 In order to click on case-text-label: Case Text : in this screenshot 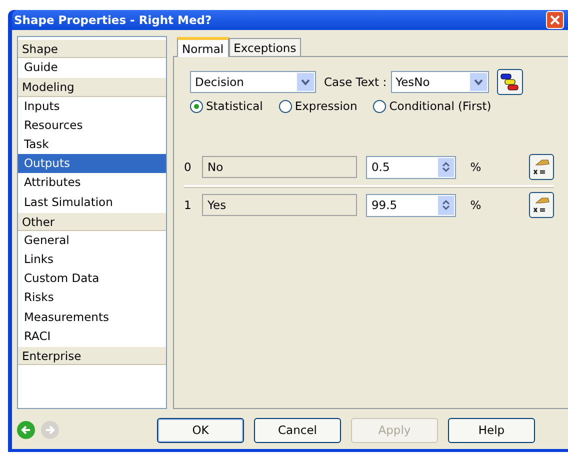, I will do `click(355, 82)`.